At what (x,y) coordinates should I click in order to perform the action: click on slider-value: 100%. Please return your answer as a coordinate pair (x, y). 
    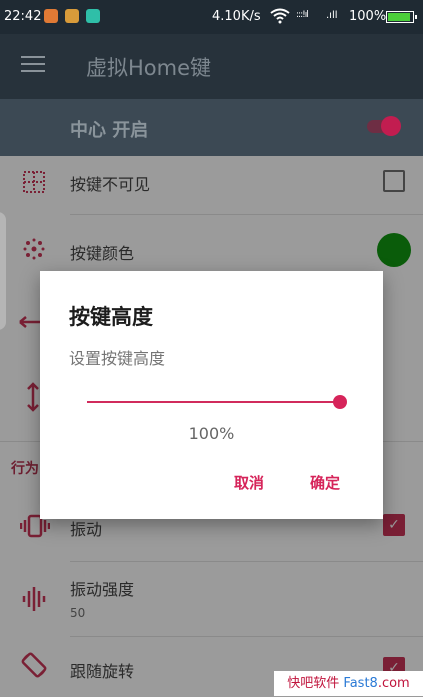
    Looking at the image, I should click on (211, 433).